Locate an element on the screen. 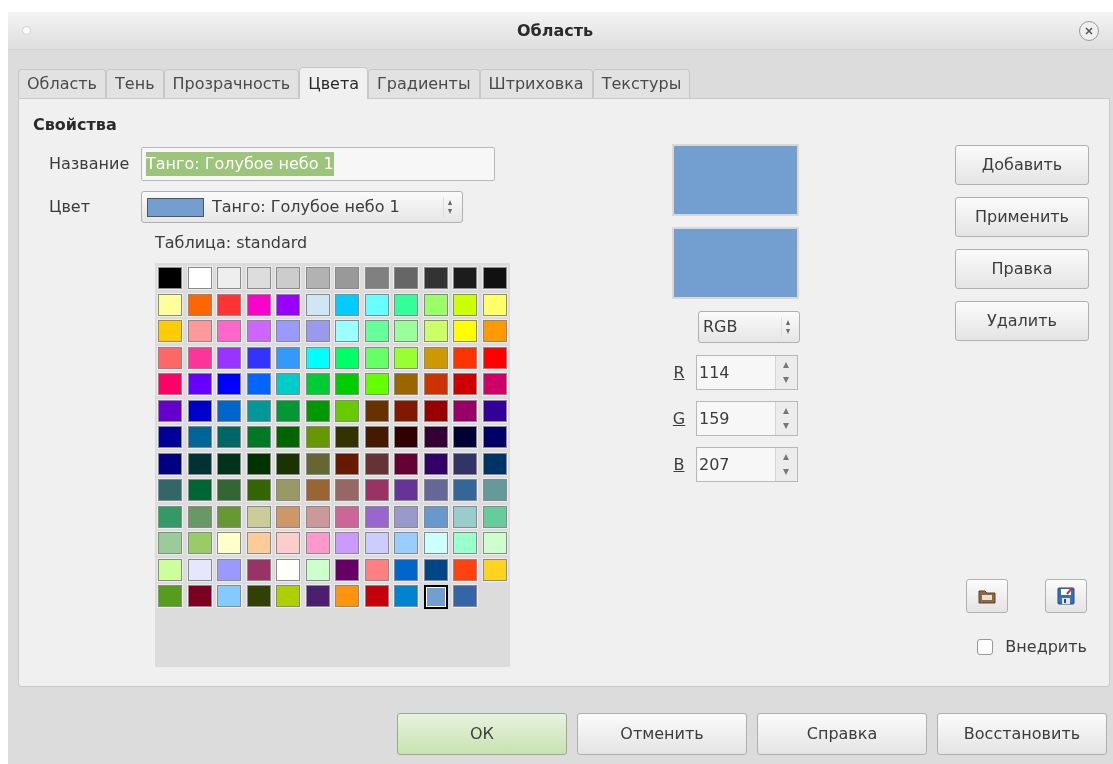  tab: Текстуры is located at coordinates (641, 83).